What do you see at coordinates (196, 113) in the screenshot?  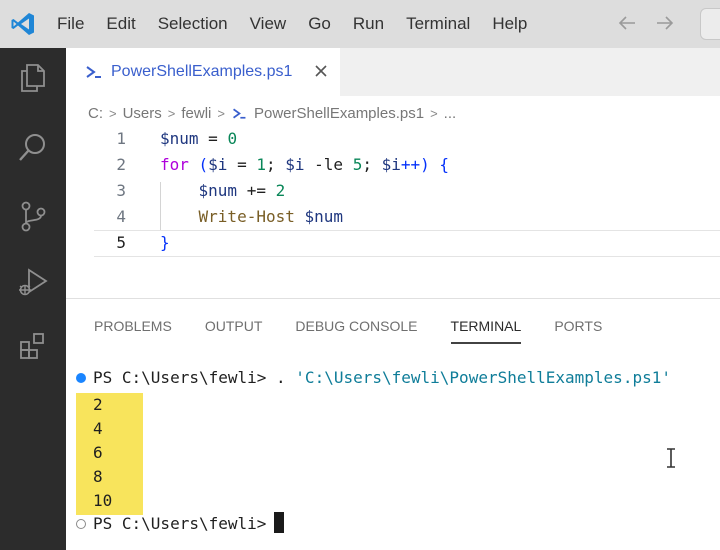 I see `breadcrumb-fewli: fewli` at bounding box center [196, 113].